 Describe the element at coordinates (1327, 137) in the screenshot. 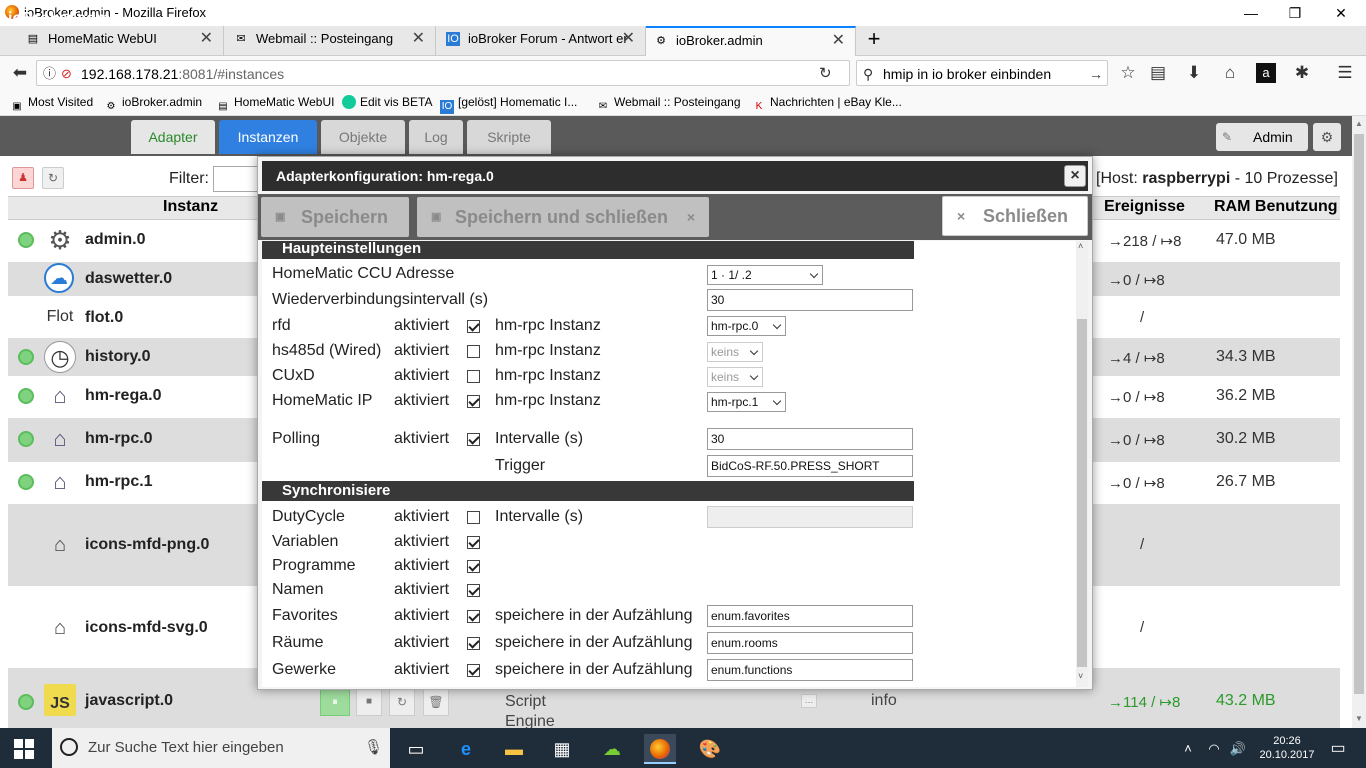

I see `settings-gear-button: ⚙` at that location.